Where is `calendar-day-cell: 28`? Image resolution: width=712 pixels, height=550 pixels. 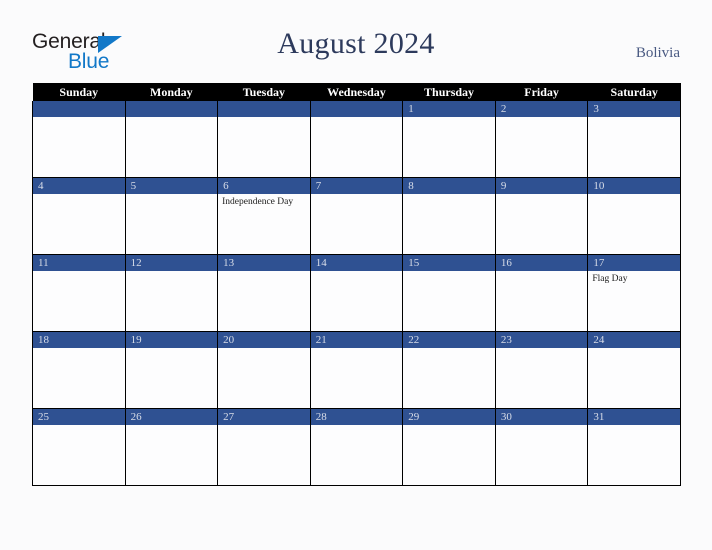
calendar-day-cell: 28 is located at coordinates (356, 447).